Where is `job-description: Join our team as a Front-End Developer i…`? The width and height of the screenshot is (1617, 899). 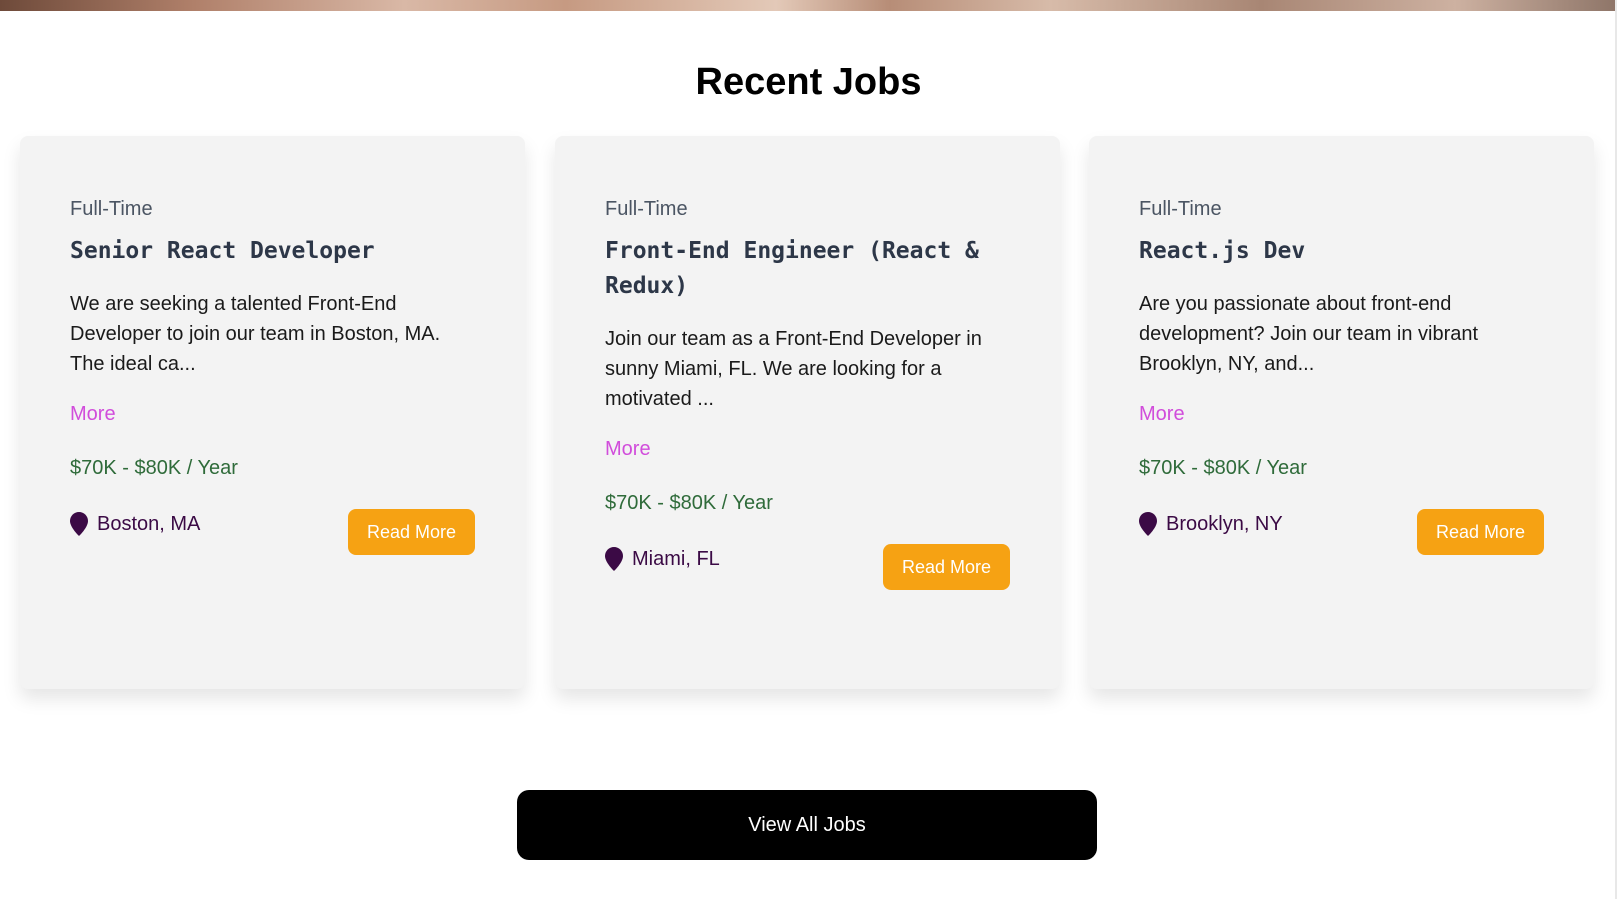 job-description: Join our team as a Front-End Developer i… is located at coordinates (793, 369).